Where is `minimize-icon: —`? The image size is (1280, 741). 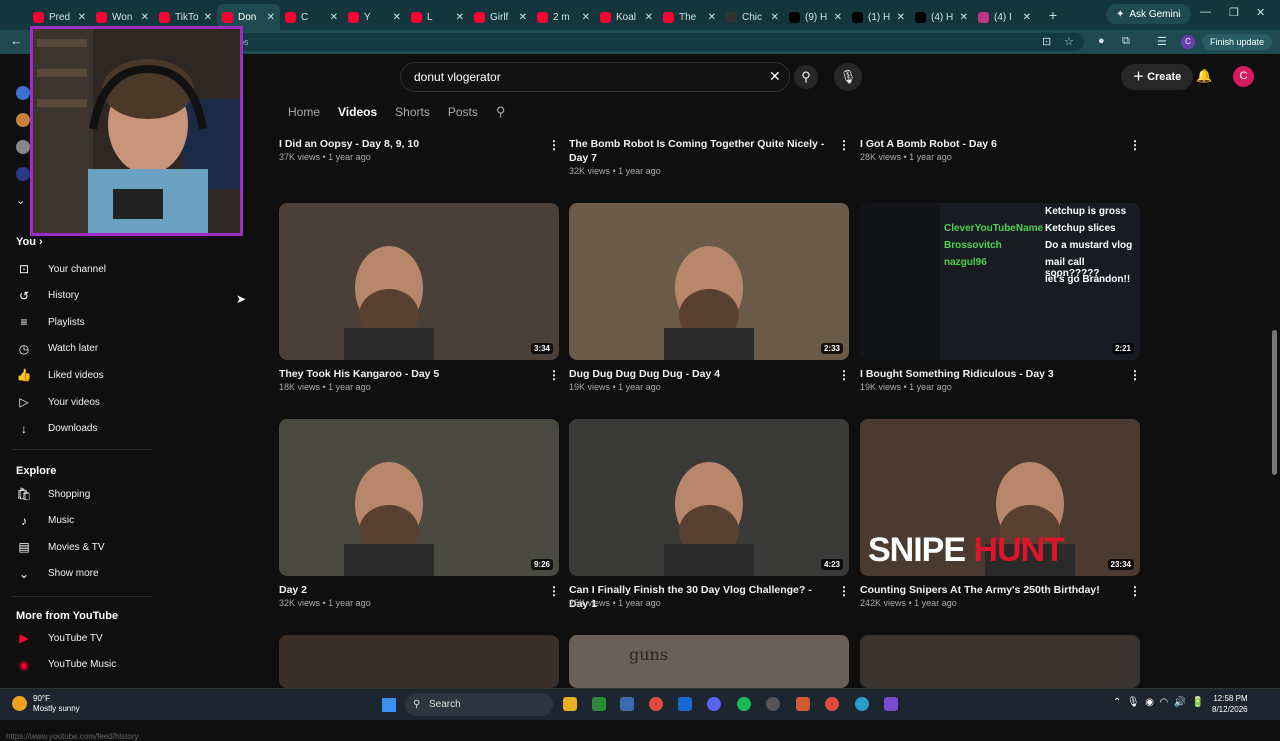
minimize-icon: — is located at coordinates (1205, 12).